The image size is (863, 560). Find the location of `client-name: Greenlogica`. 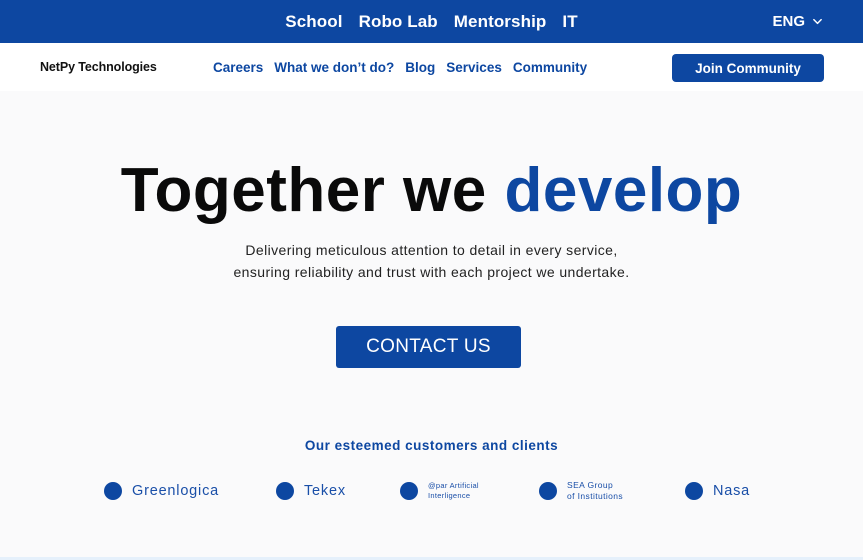

client-name: Greenlogica is located at coordinates (175, 491).